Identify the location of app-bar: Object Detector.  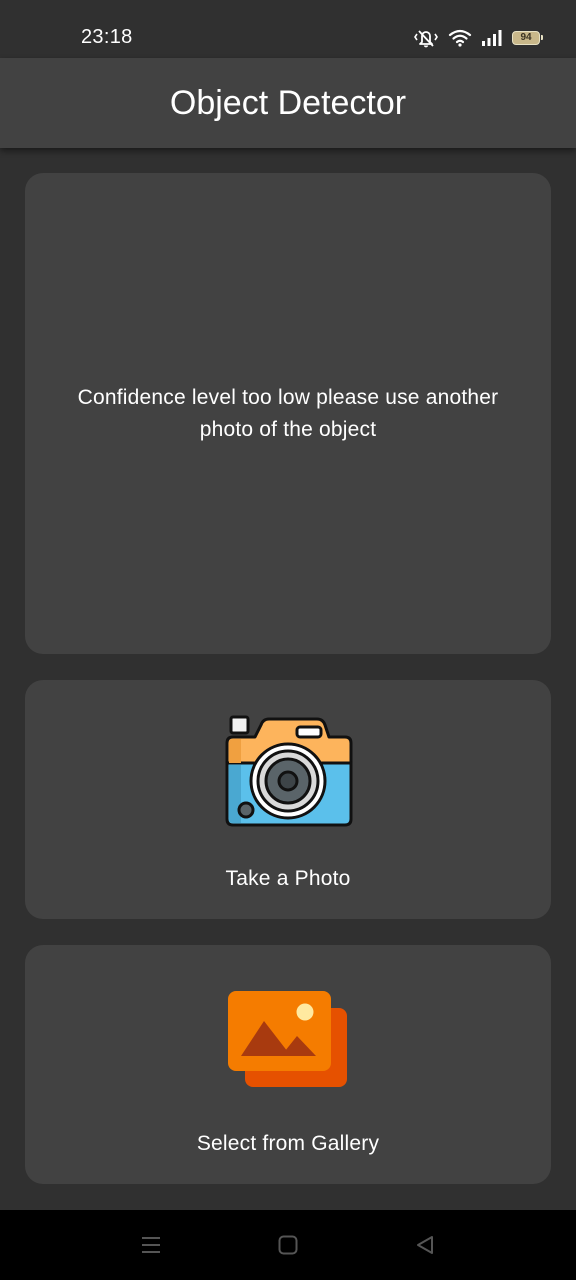
(288, 103).